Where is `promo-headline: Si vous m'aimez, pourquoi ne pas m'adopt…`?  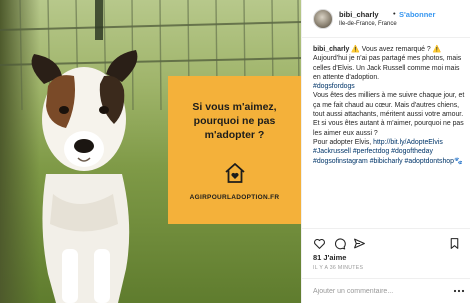
promo-headline: Si vous m'aimez, pourquoi ne pas m'adopt… is located at coordinates (234, 121).